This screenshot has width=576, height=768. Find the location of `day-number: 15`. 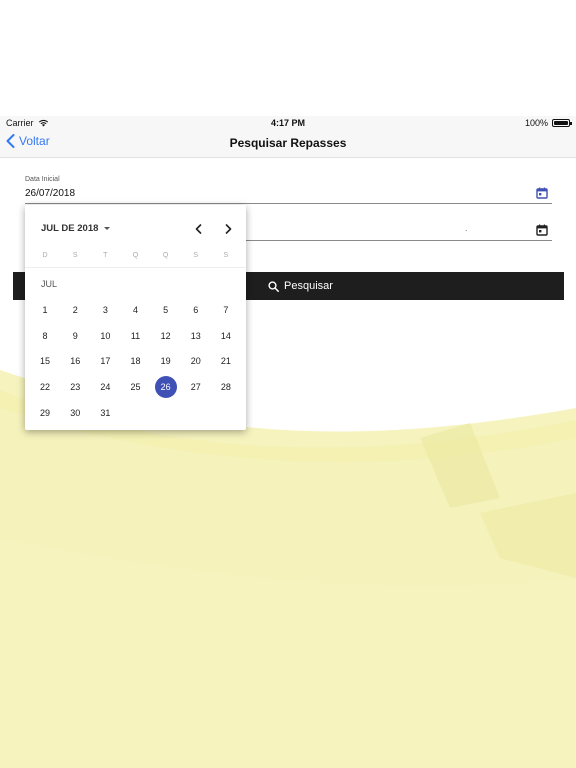

day-number: 15 is located at coordinates (45, 361).